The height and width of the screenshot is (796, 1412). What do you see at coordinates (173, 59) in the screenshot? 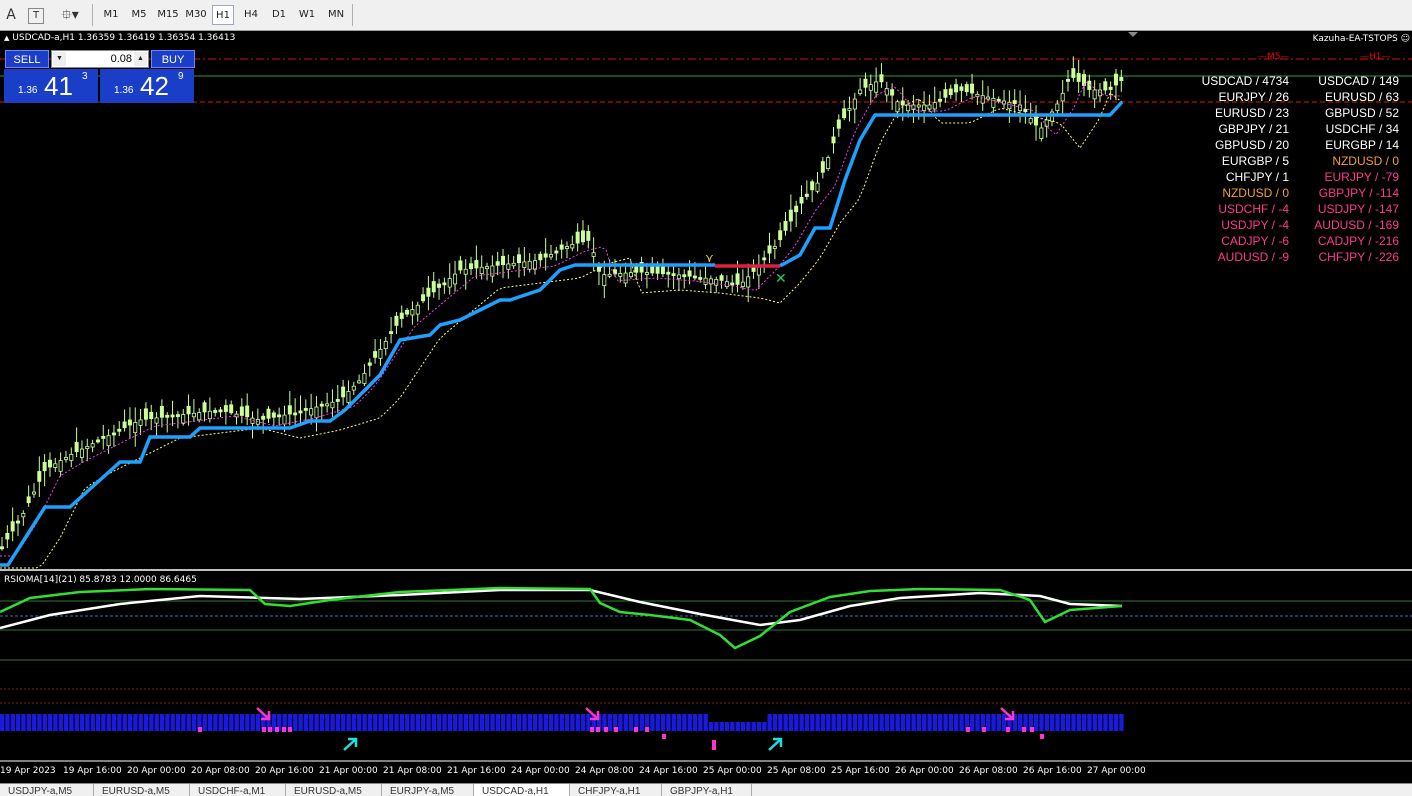
I see `buy-button: BUY` at bounding box center [173, 59].